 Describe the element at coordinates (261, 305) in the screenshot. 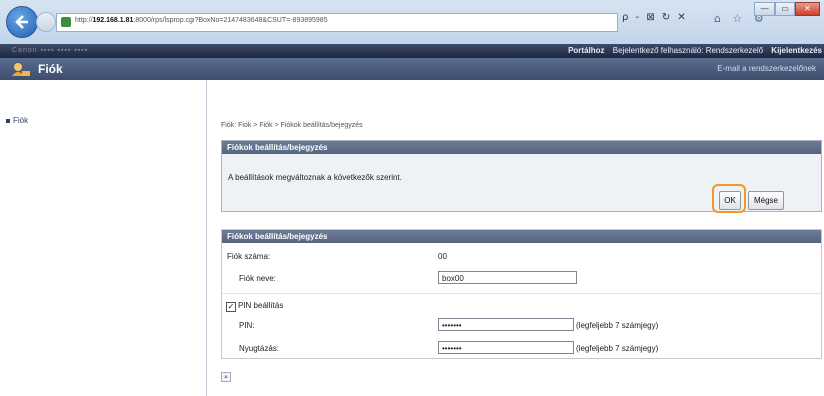

I see `pin-setting-label: PIN beállítás` at that location.